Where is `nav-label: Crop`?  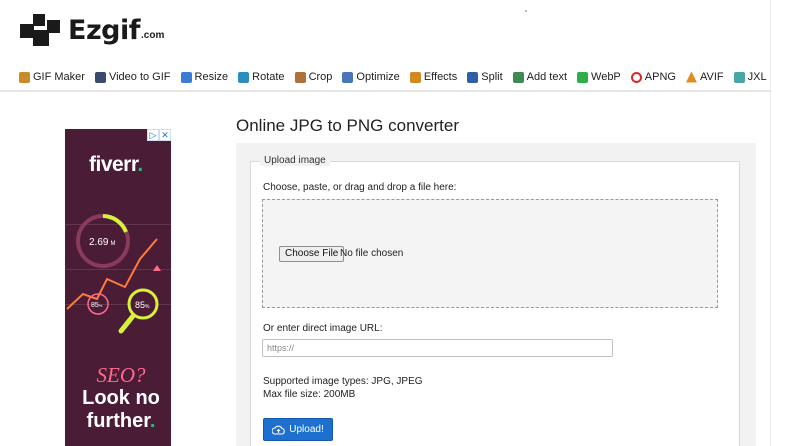 nav-label: Crop is located at coordinates (320, 77).